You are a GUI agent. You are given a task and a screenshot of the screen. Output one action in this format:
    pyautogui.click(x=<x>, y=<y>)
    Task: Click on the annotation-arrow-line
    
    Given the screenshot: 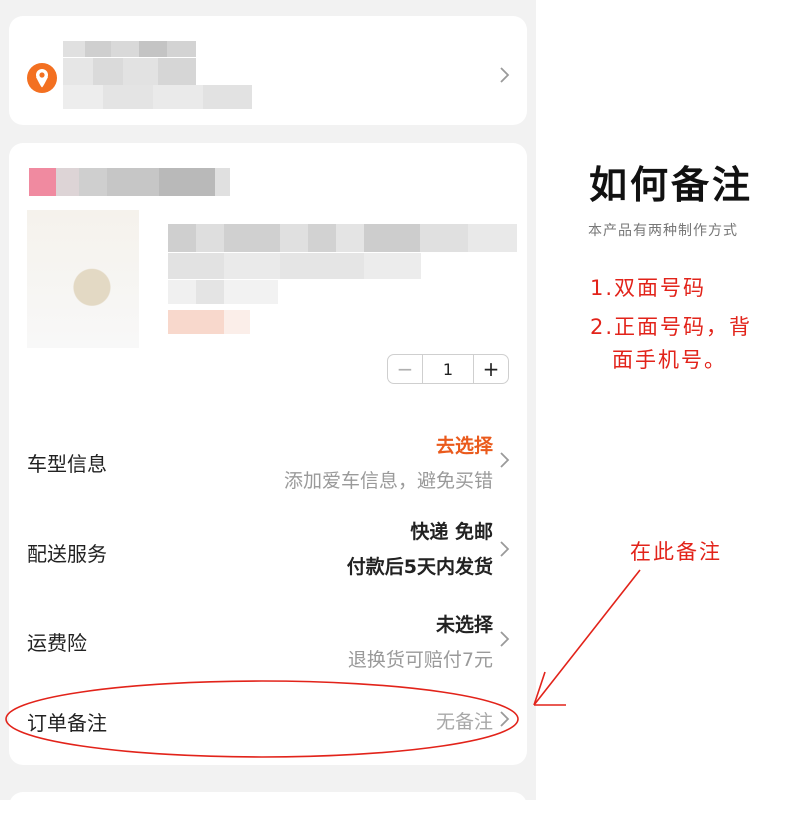 What is the action you would take?
    pyautogui.click(x=587, y=637)
    